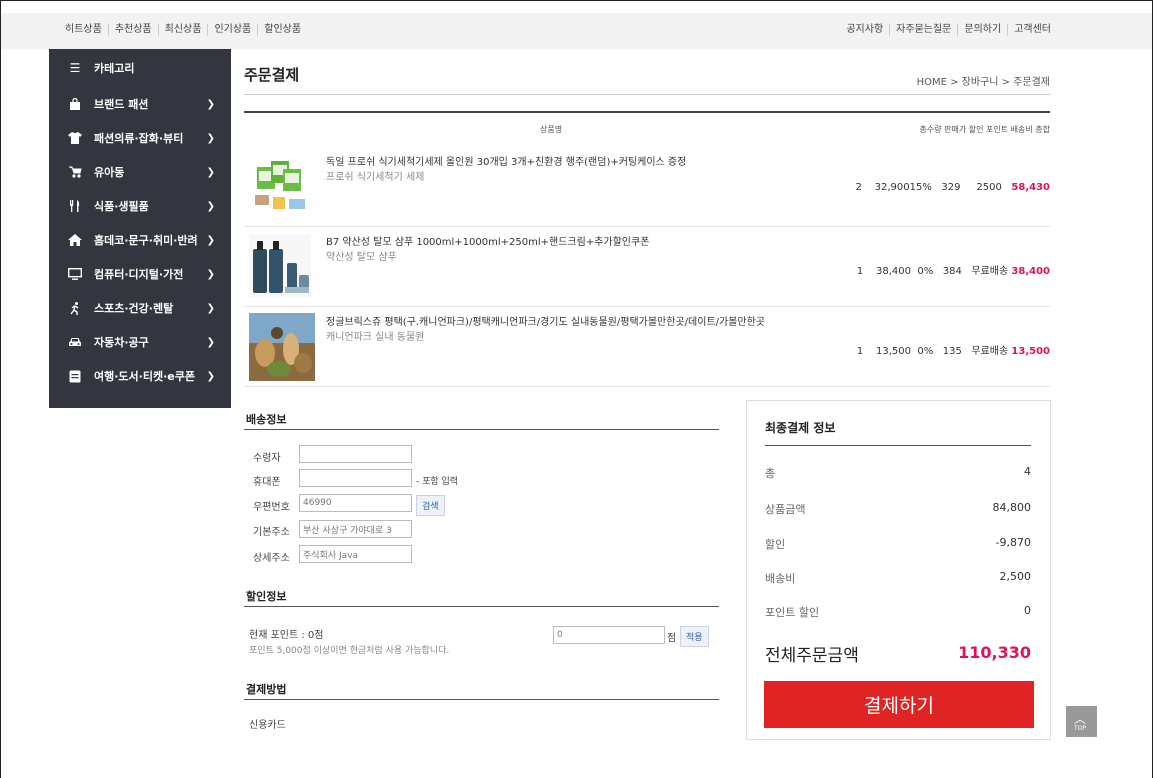  I want to click on address2-input, so click(355, 554).